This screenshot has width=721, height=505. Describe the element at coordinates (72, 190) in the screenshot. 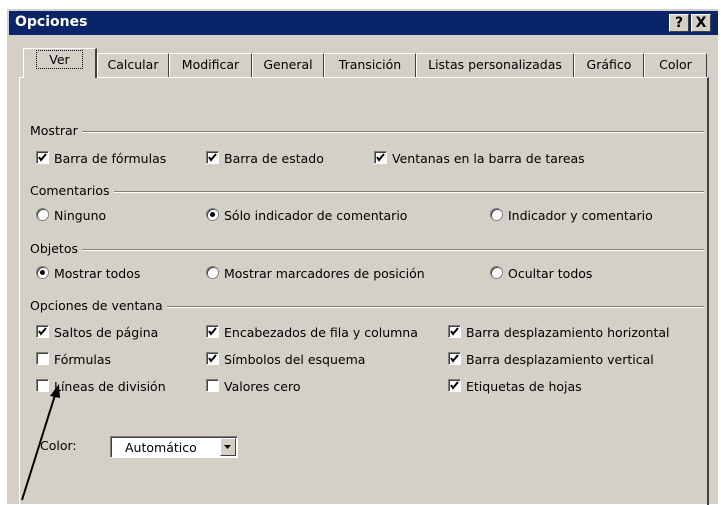

I see `group-label-comentarios: Comentarios` at that location.